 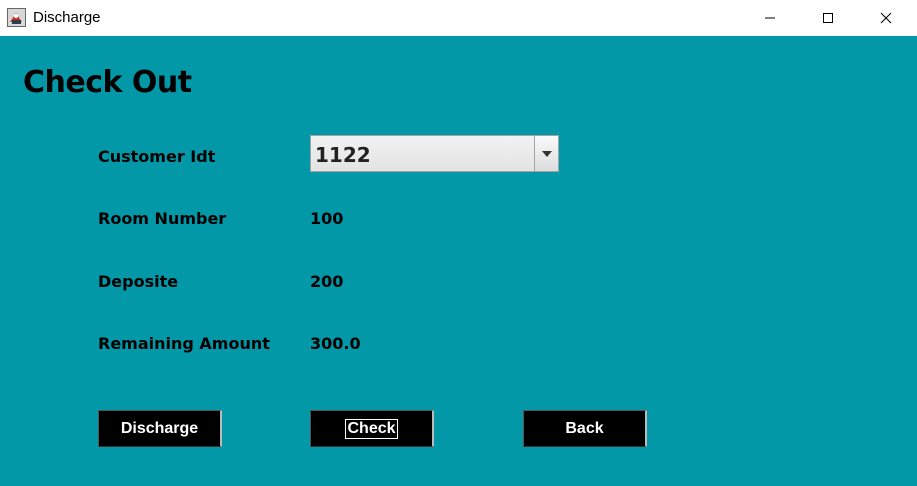 What do you see at coordinates (327, 281) in the screenshot?
I see `deposit-value: 200` at bounding box center [327, 281].